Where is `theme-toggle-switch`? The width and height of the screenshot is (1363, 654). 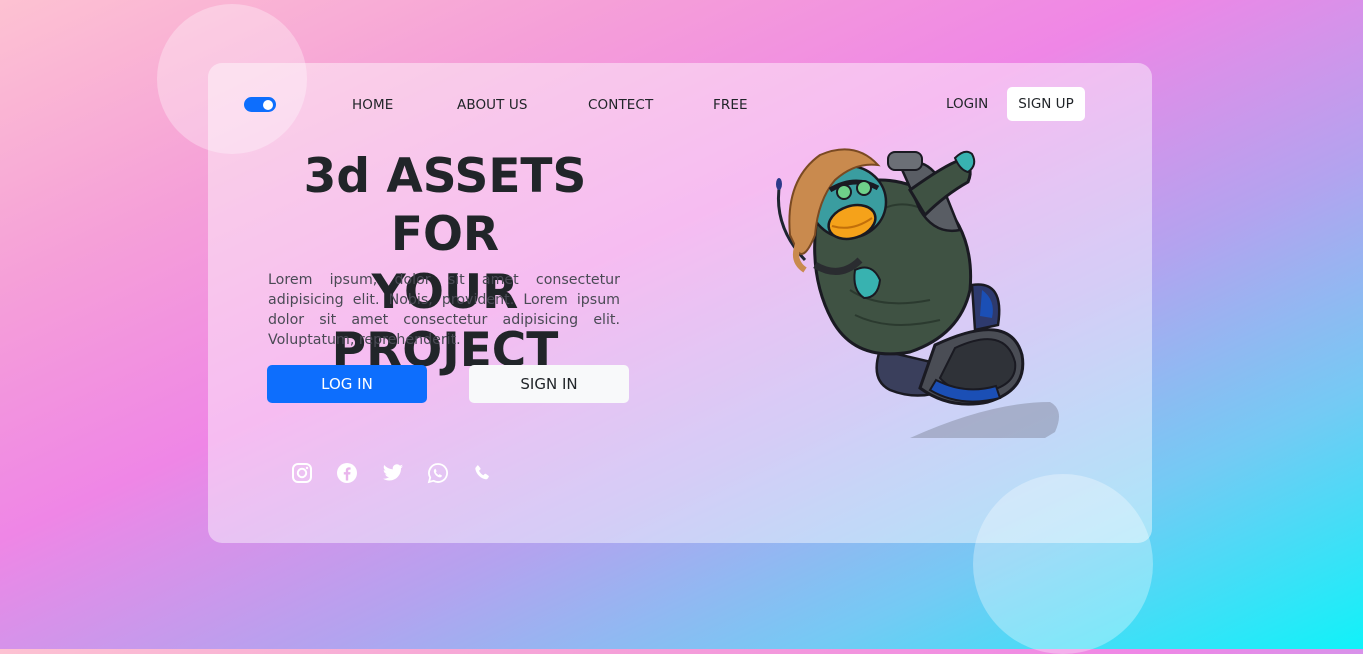
theme-toggle-switch is located at coordinates (260, 104).